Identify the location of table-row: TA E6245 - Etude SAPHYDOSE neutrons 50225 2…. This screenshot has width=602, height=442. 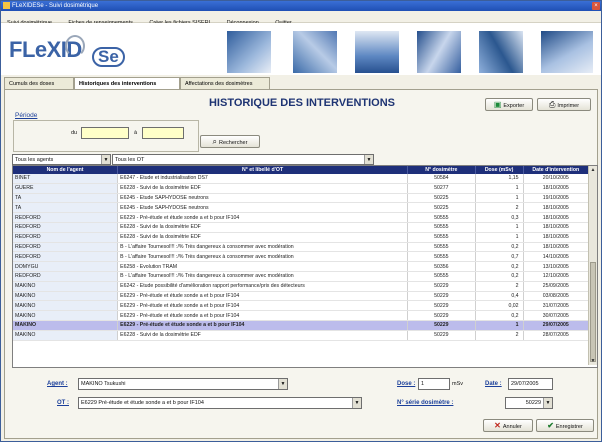
(301, 208).